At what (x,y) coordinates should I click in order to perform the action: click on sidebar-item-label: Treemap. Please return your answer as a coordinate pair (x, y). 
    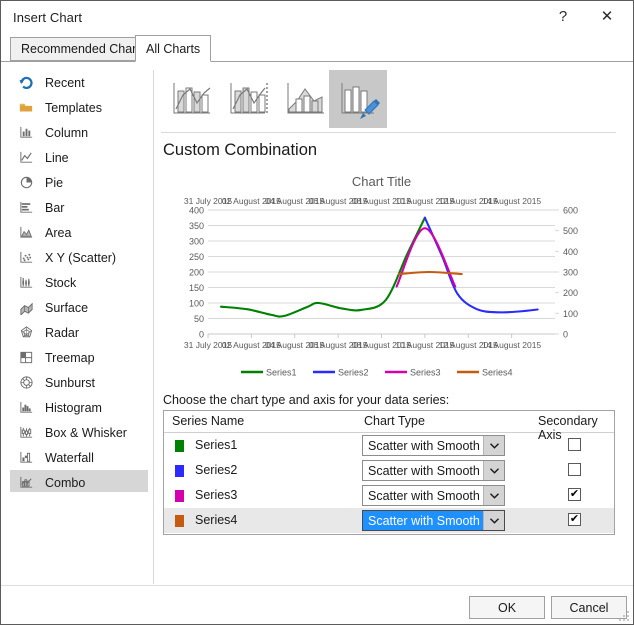
    Looking at the image, I should click on (70, 357).